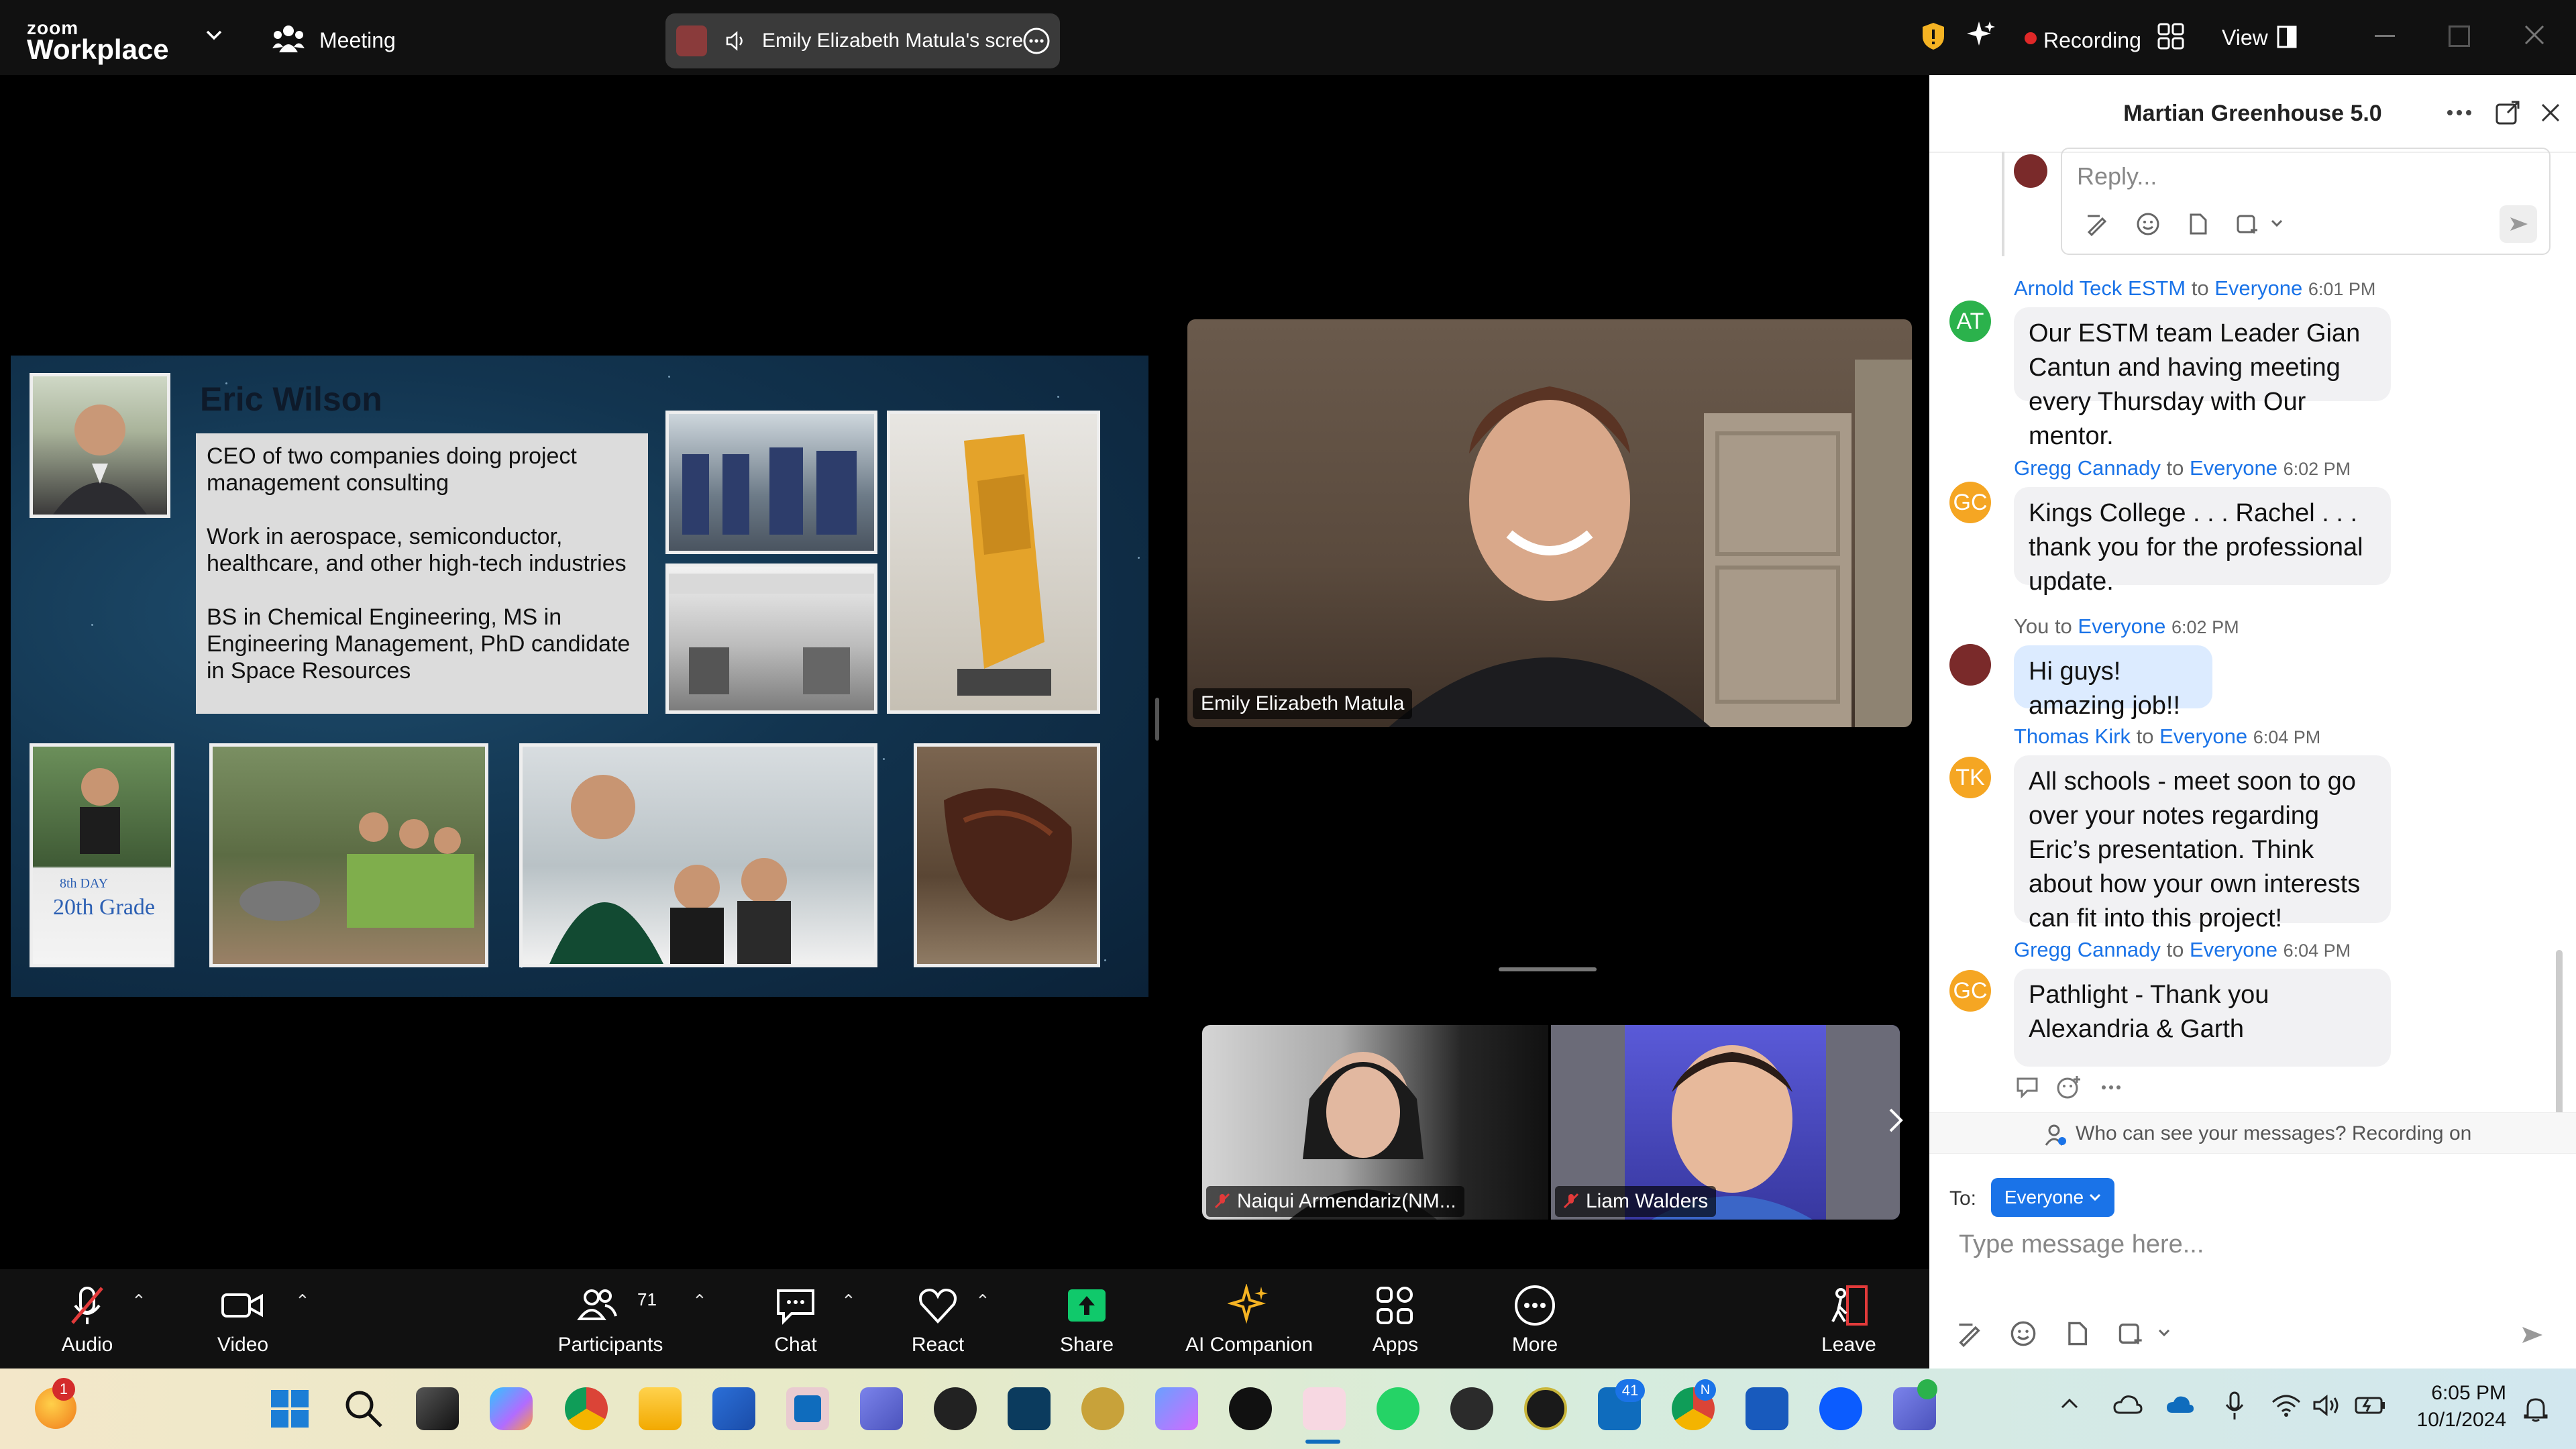 The image size is (2576, 1449). I want to click on search-icon, so click(363, 1409).